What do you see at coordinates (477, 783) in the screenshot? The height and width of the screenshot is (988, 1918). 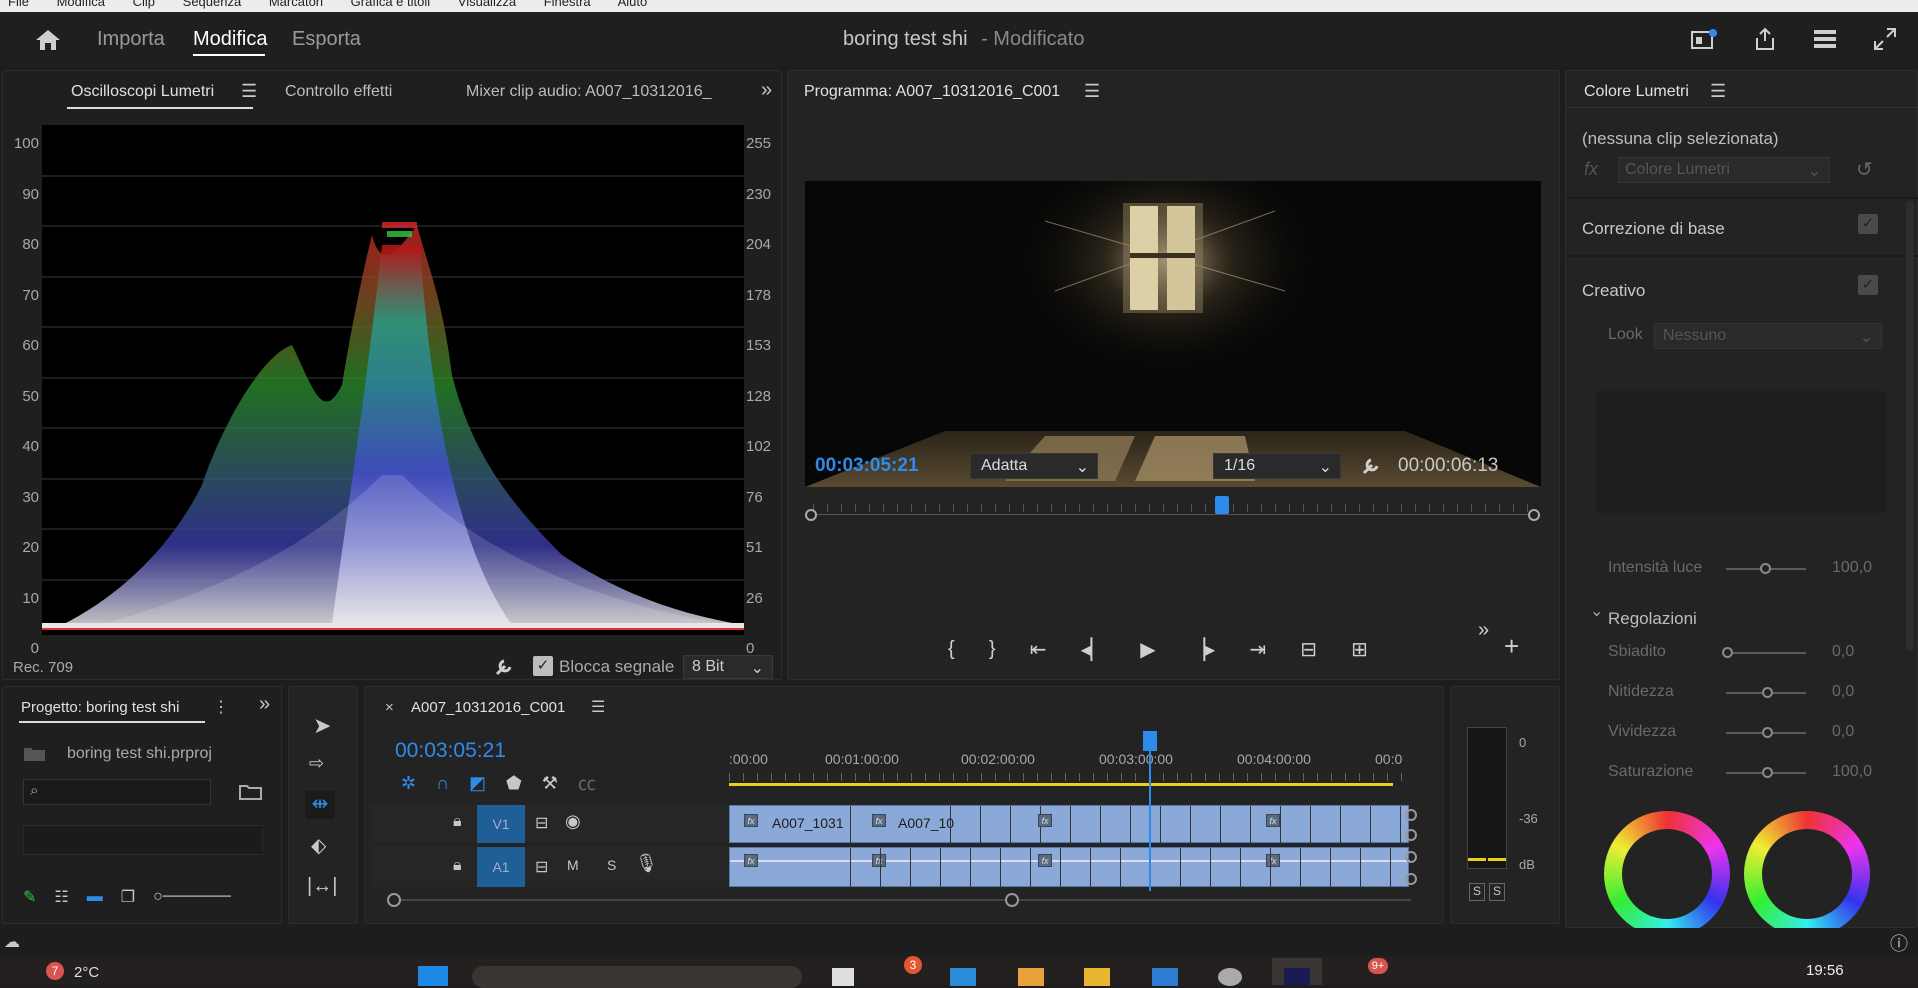 I see `linked-selection-icon: ◩` at bounding box center [477, 783].